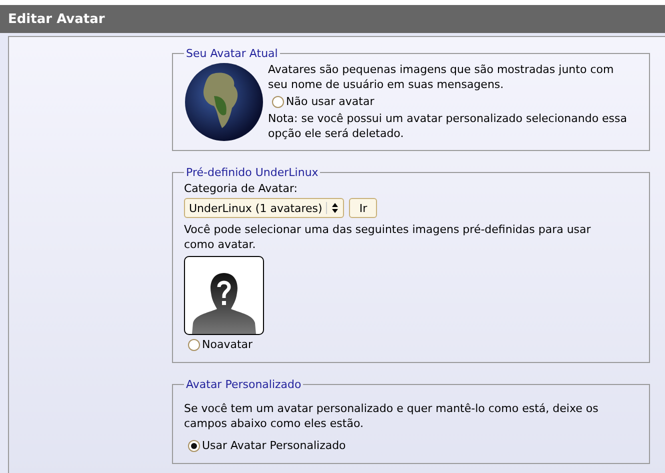 Image resolution: width=665 pixels, height=473 pixels. What do you see at coordinates (392, 416) in the screenshot?
I see `description-text: Se você tem um avatar personalizado e quer mantê-lo como está, deixe os campos abaixo como eles estão.` at bounding box center [392, 416].